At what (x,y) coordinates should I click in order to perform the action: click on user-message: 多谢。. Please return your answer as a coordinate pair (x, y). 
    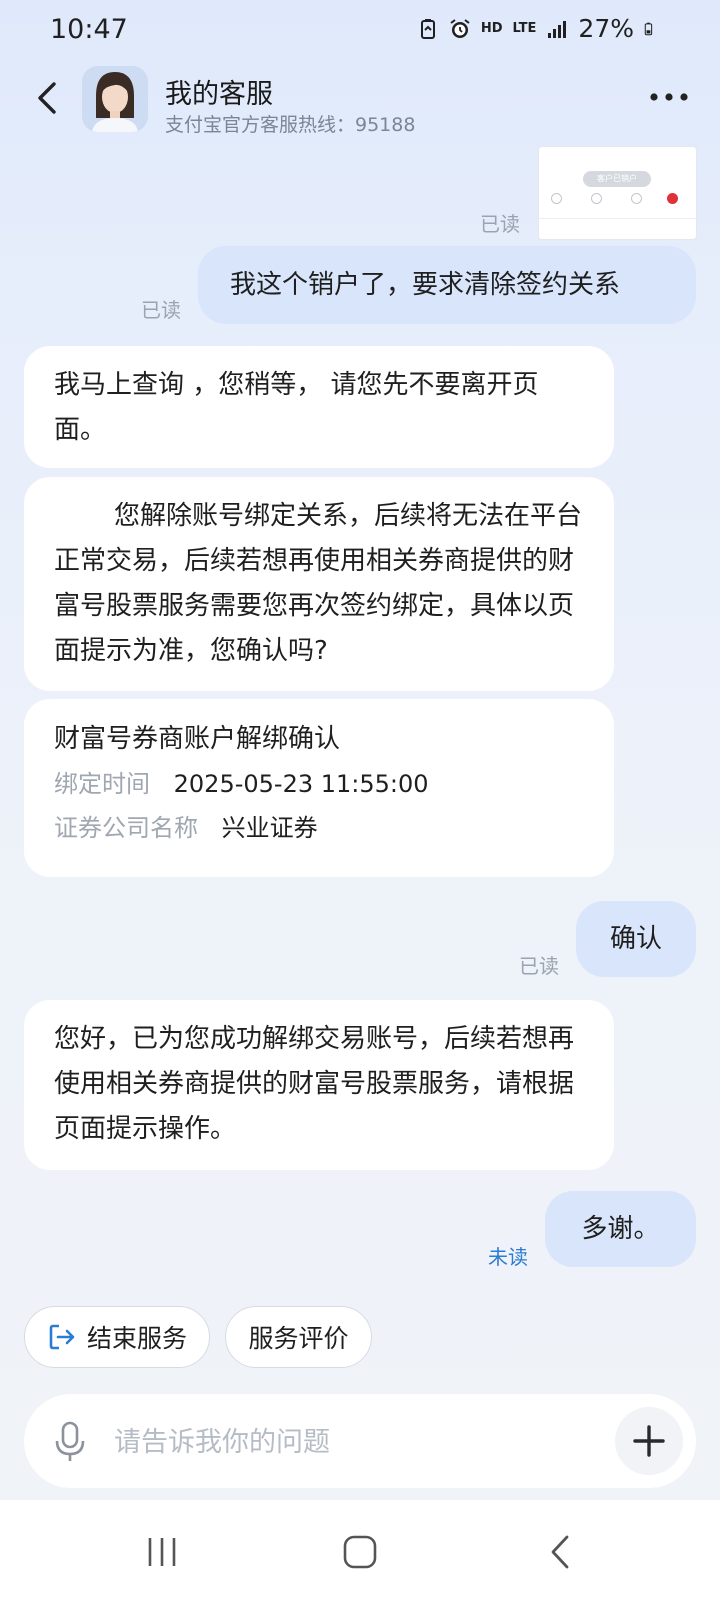
    Looking at the image, I should click on (620, 1229).